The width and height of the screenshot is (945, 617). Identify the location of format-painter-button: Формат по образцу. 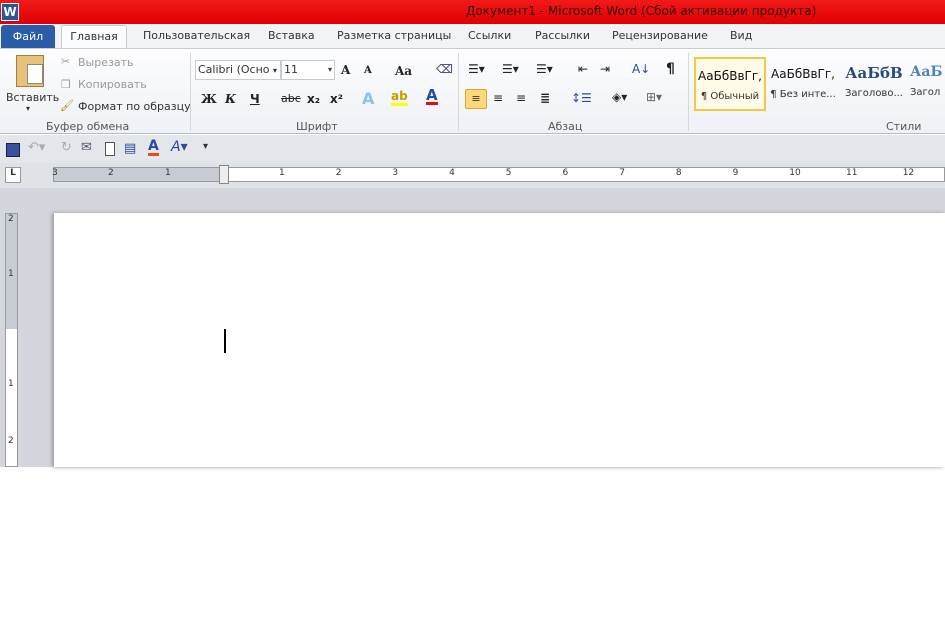
(134, 106).